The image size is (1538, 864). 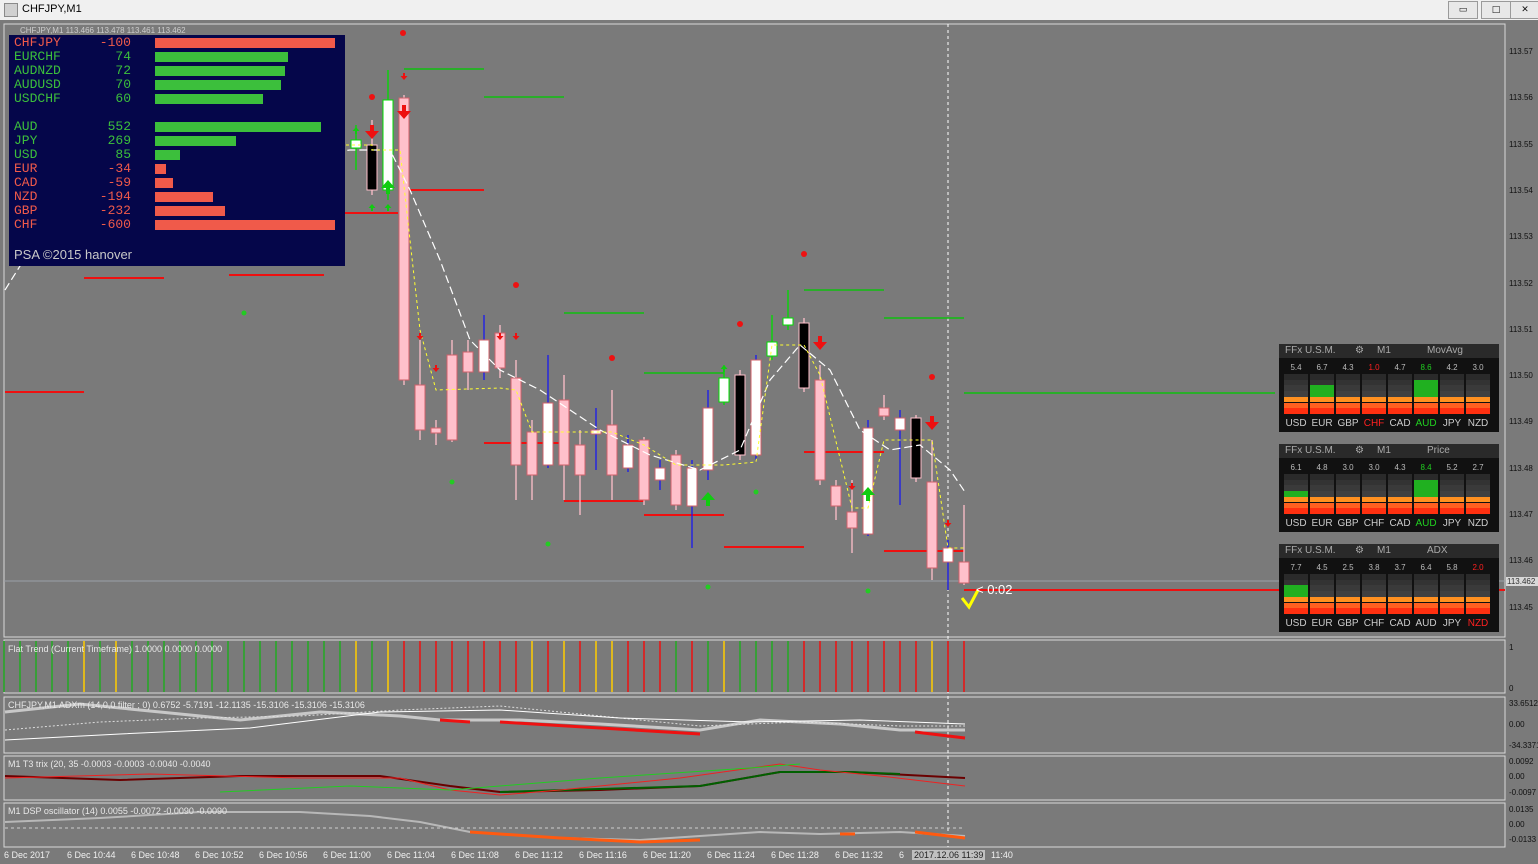 What do you see at coordinates (119, 140) in the screenshot?
I see `strength-value: 269` at bounding box center [119, 140].